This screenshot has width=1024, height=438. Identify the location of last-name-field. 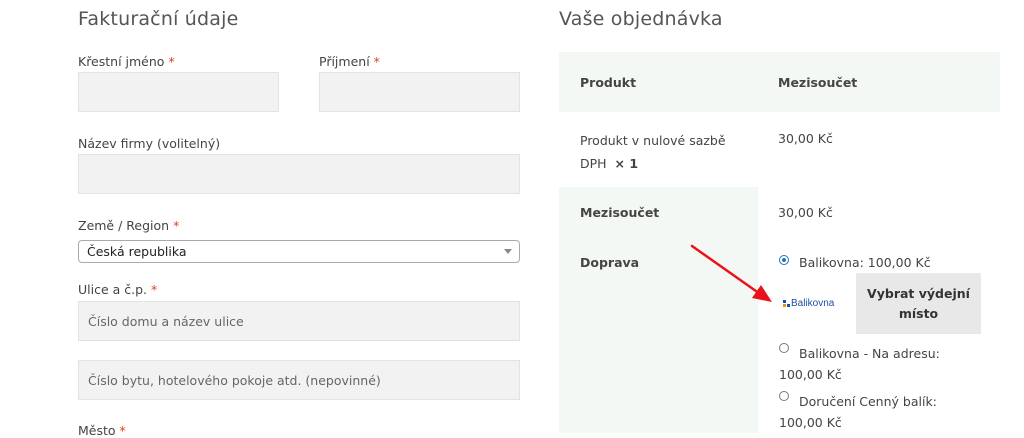
(419, 92).